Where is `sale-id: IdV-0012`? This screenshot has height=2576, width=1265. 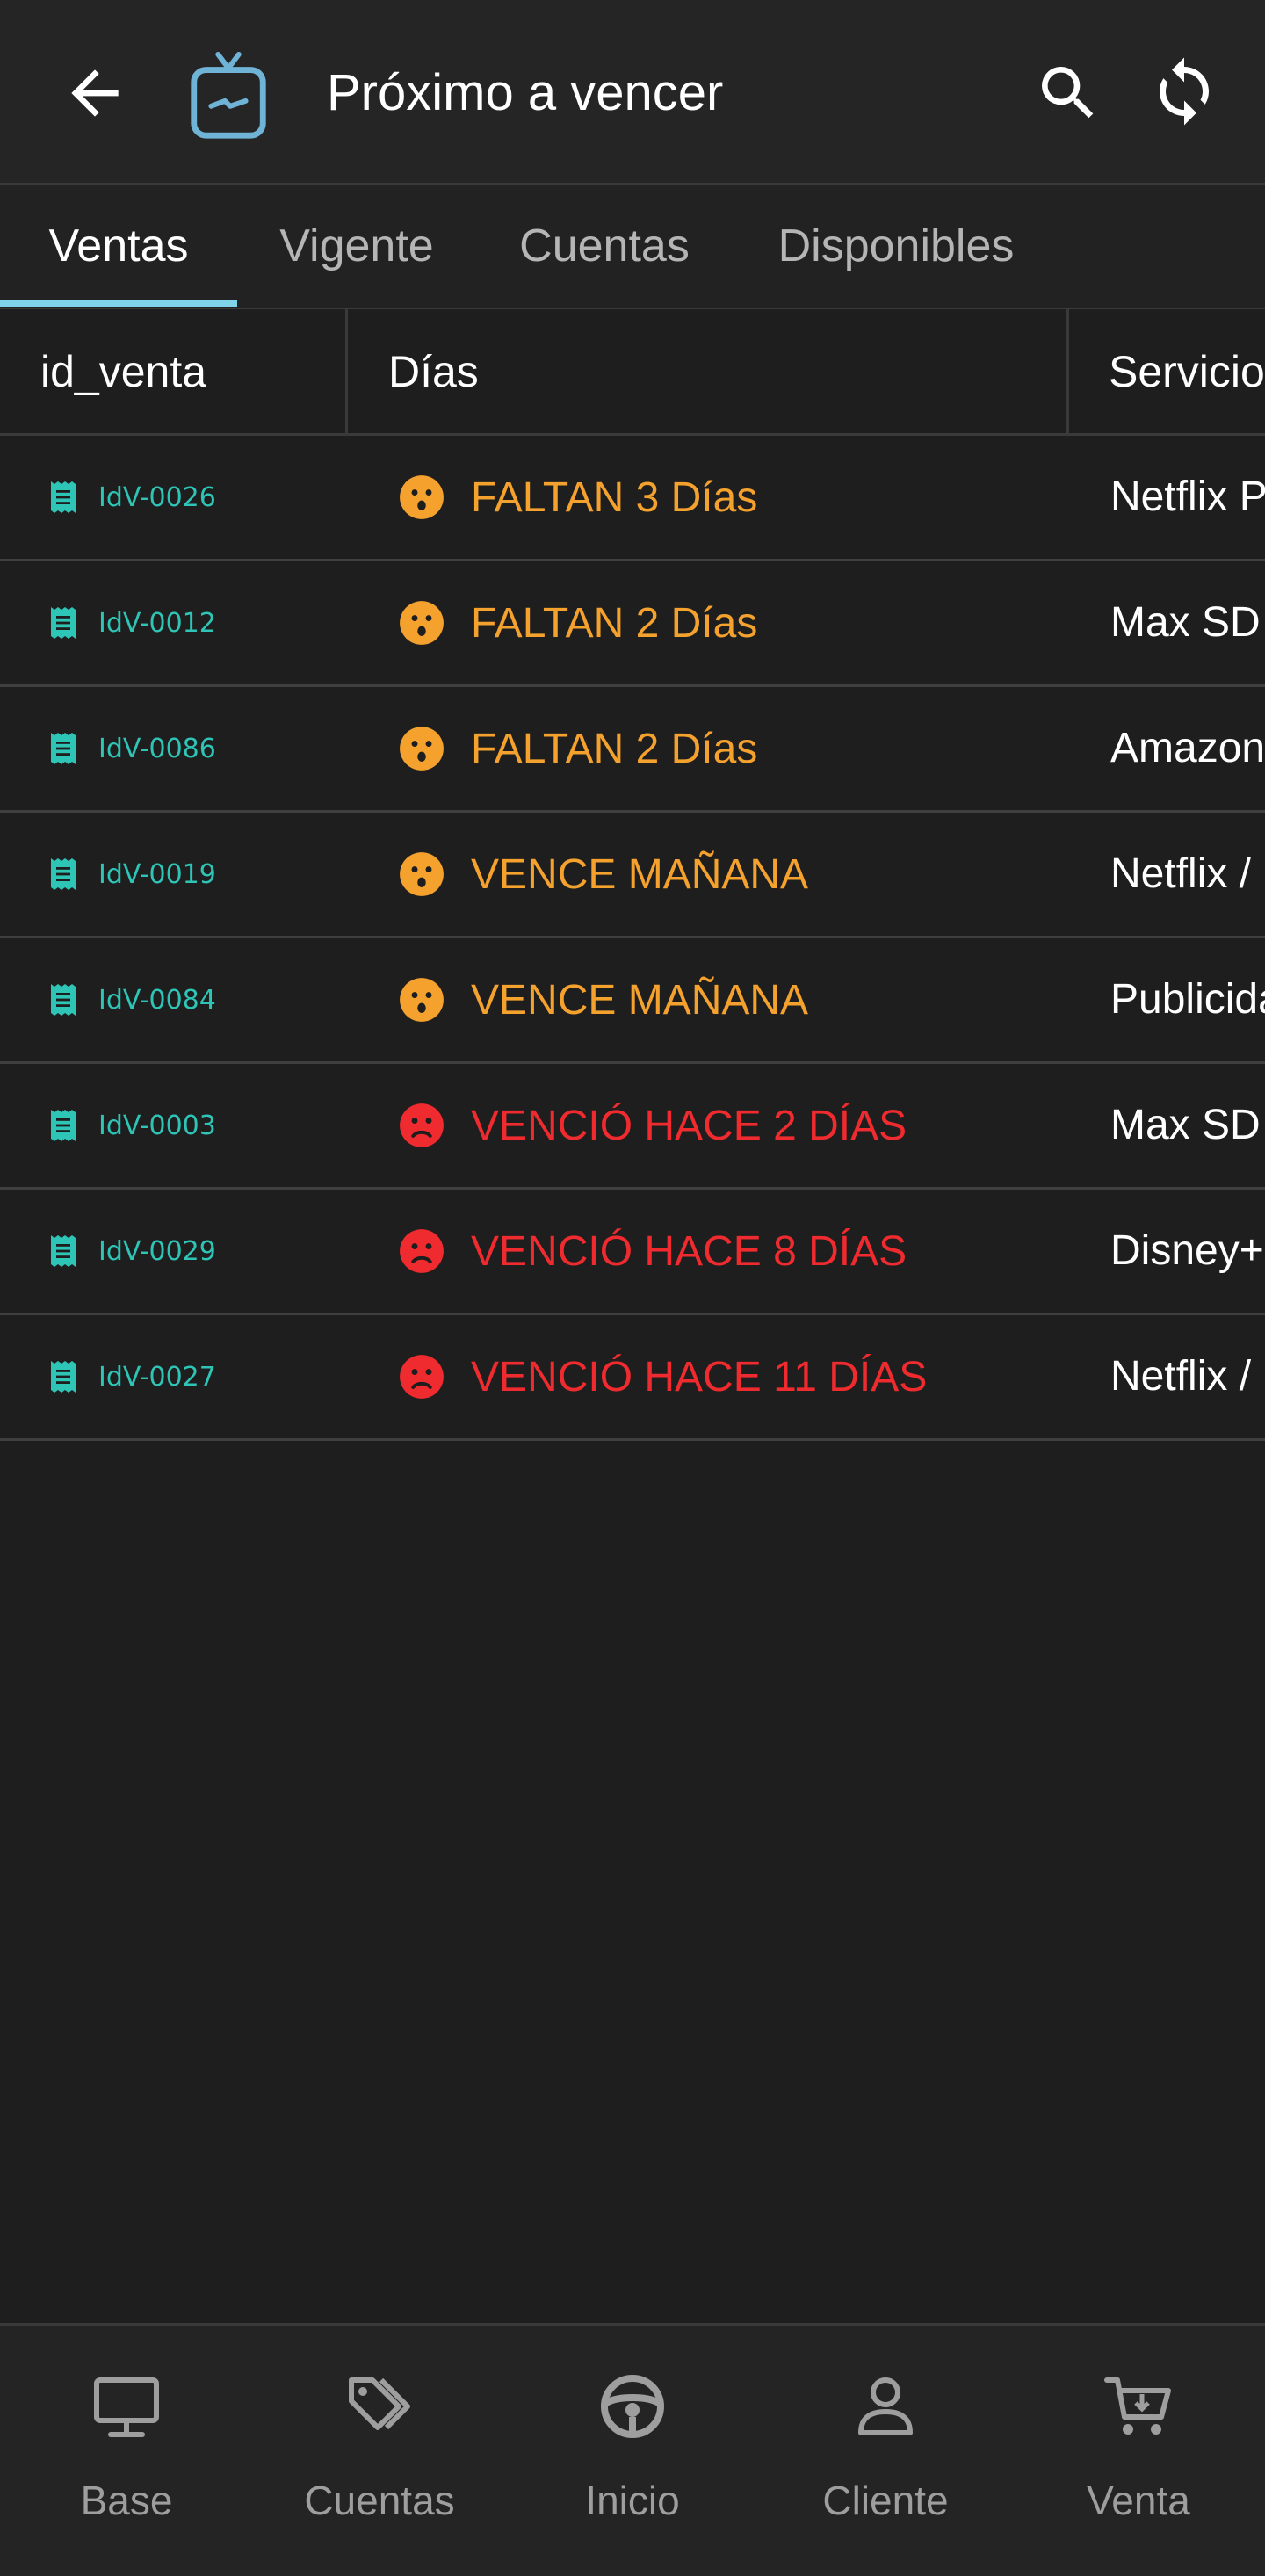 sale-id: IdV-0012 is located at coordinates (157, 623).